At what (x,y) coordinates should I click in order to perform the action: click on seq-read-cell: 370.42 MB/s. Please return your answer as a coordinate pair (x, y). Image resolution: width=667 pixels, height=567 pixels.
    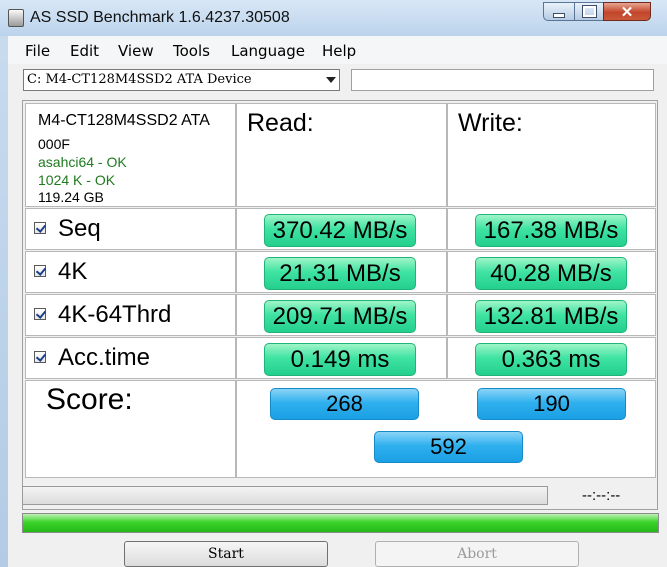
    Looking at the image, I should click on (341, 229).